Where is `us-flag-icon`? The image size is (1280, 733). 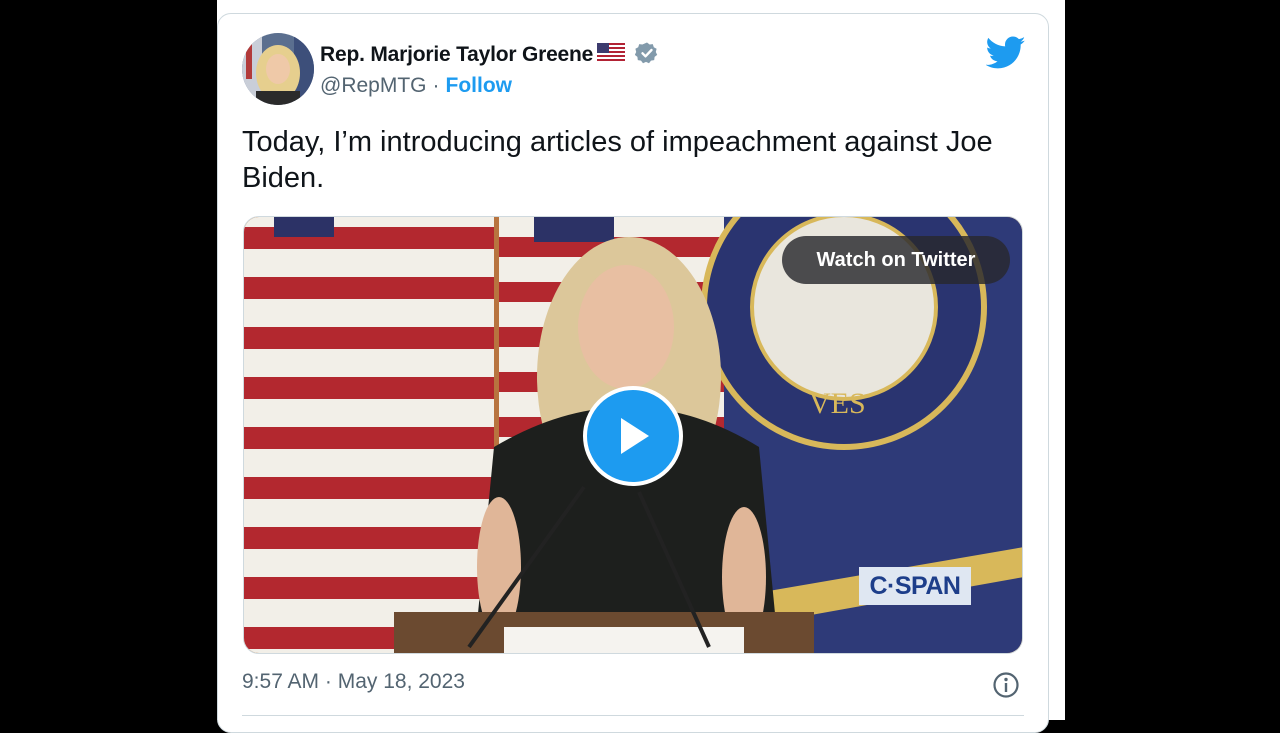
us-flag-icon is located at coordinates (611, 55).